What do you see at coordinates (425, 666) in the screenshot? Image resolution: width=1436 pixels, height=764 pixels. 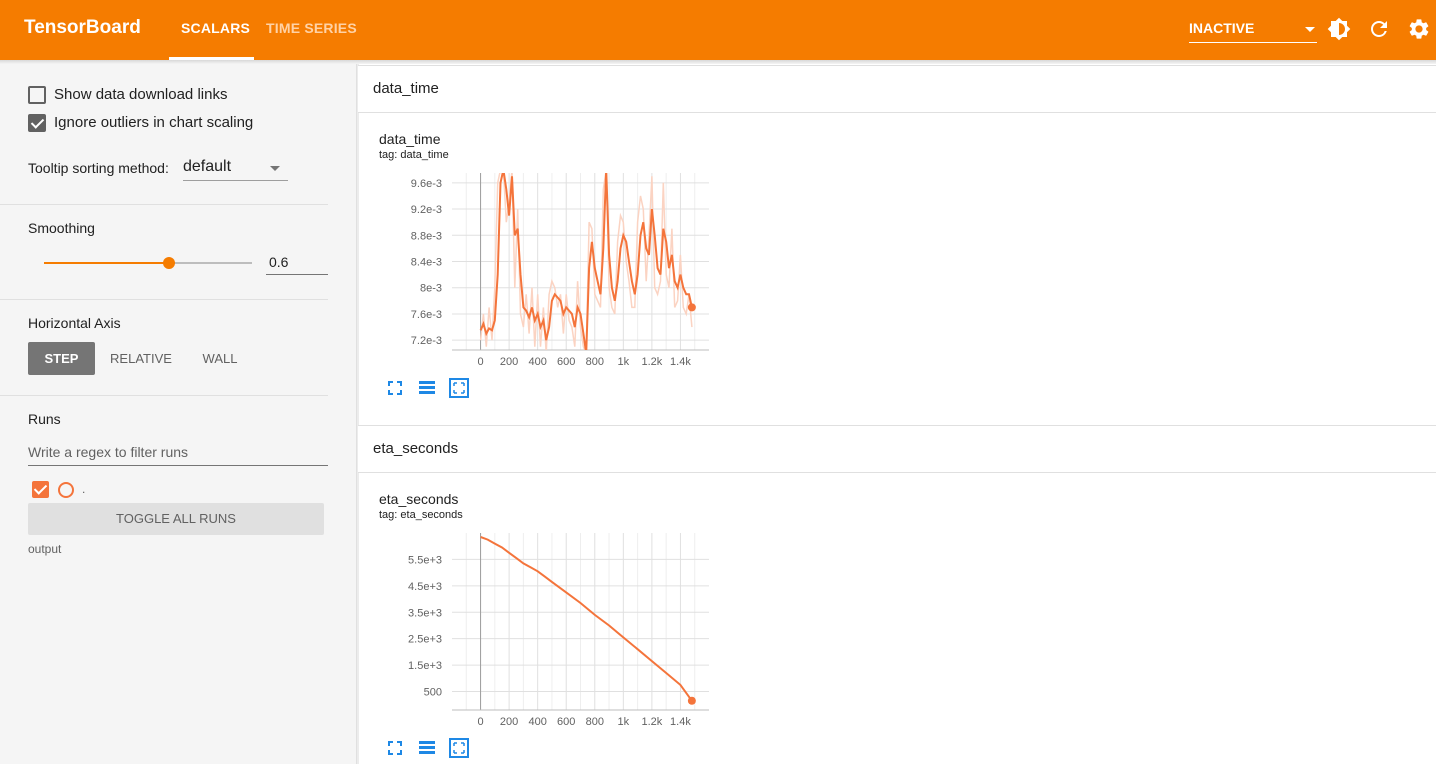 I see `y-tick-label: 1.5e+3` at bounding box center [425, 666].